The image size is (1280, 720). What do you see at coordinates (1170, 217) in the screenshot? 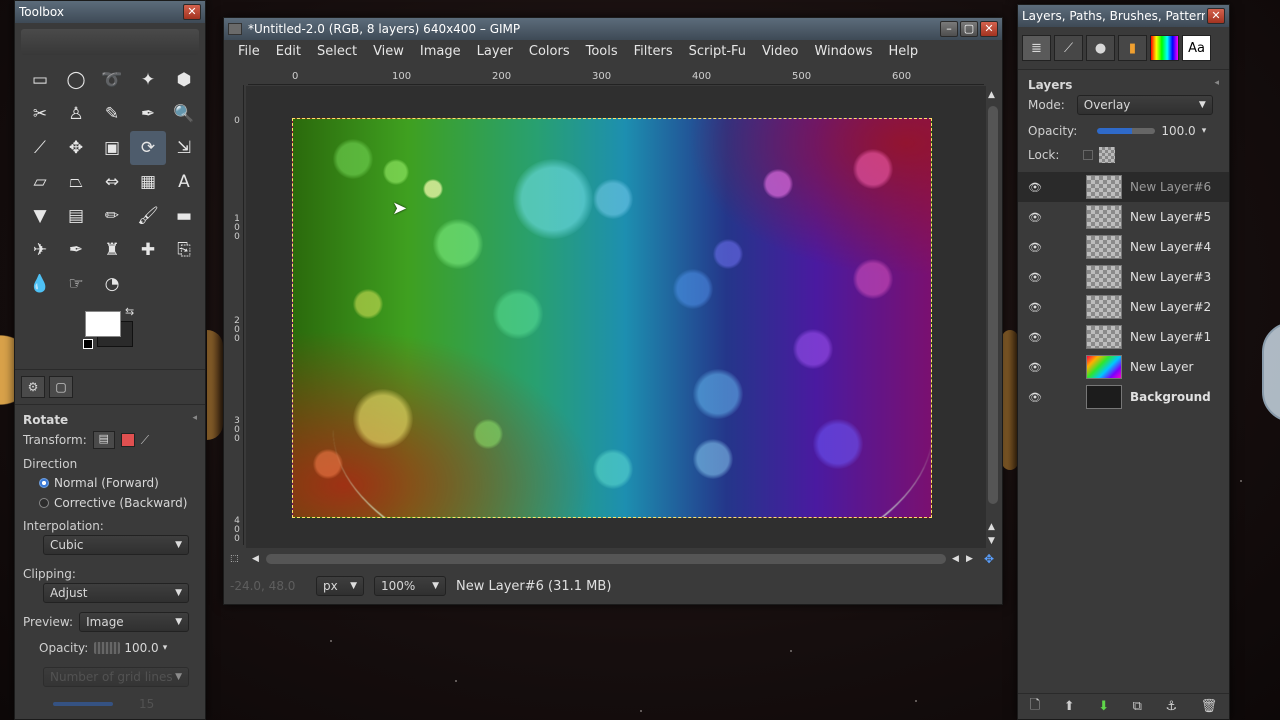
I see `layer-name: New Layer#5` at bounding box center [1170, 217].